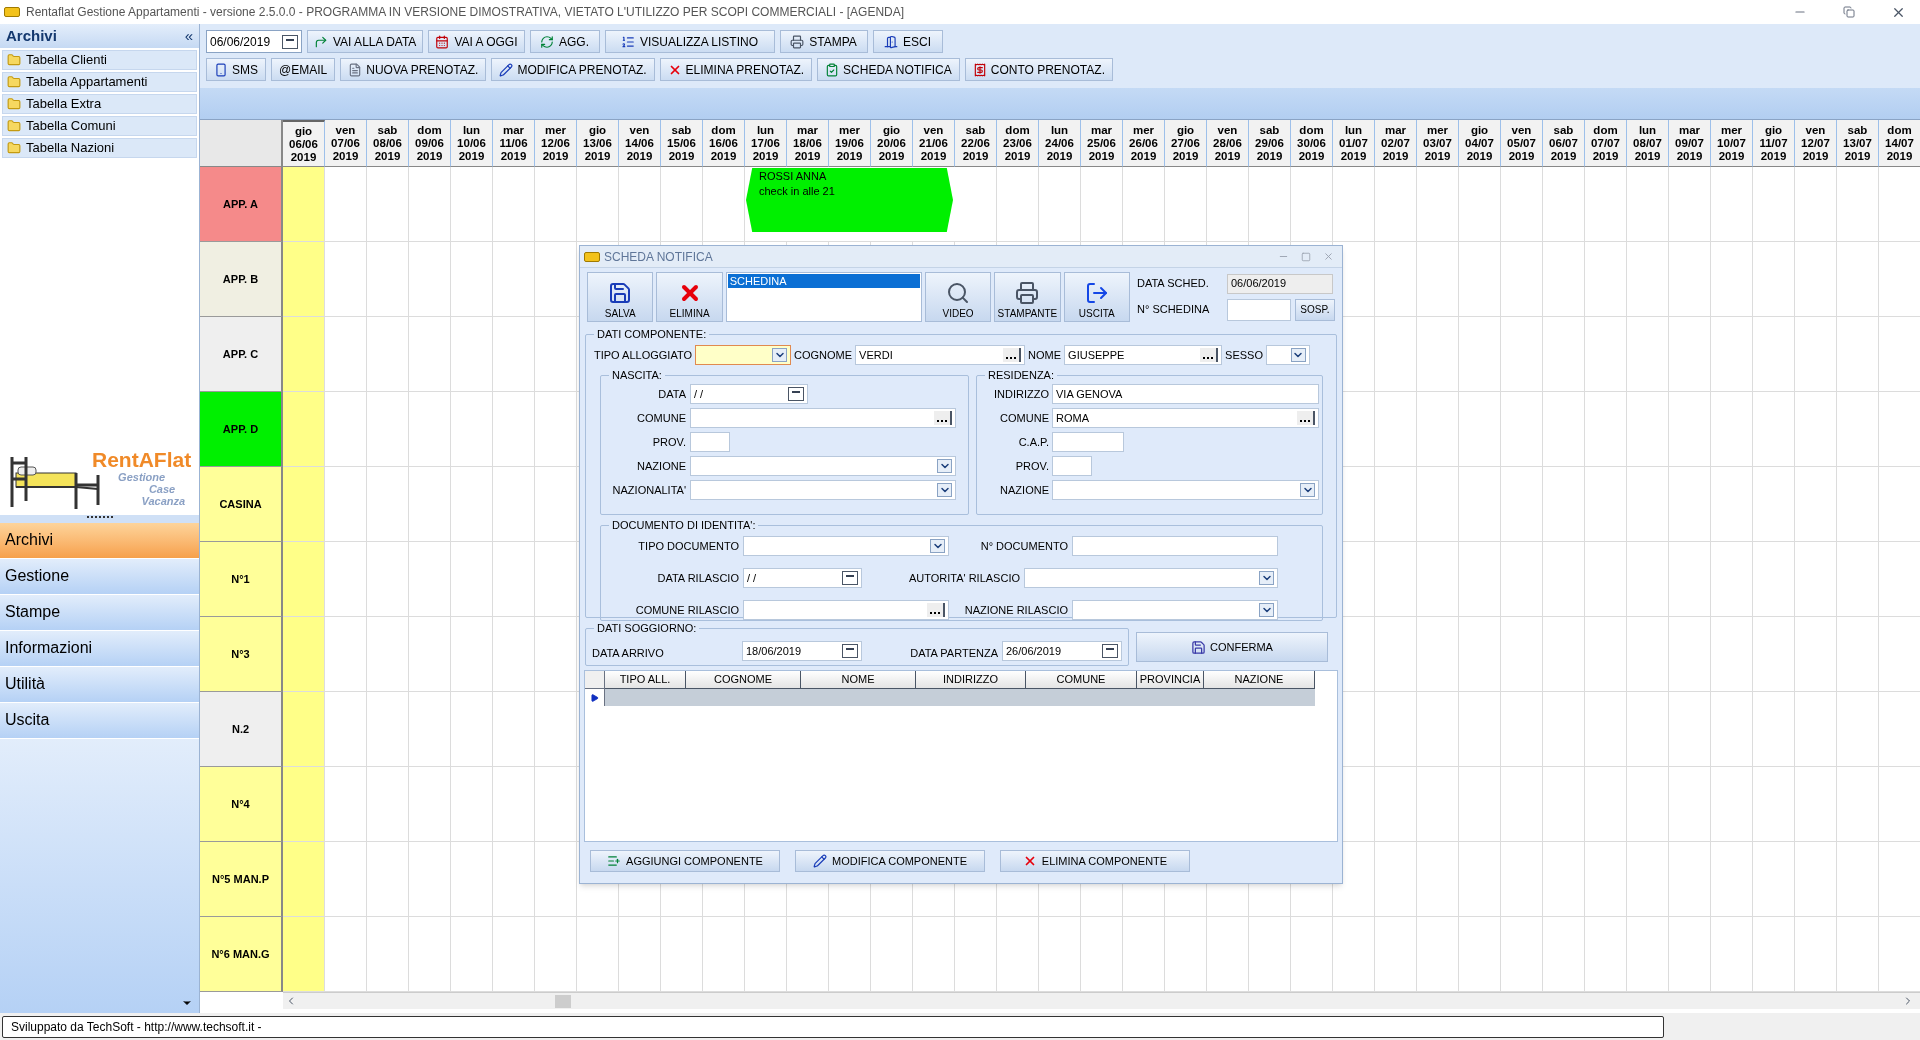 The width and height of the screenshot is (1920, 1040). Describe the element at coordinates (1312, 143) in the screenshot. I see `date-header: dom 30/06 2019` at that location.